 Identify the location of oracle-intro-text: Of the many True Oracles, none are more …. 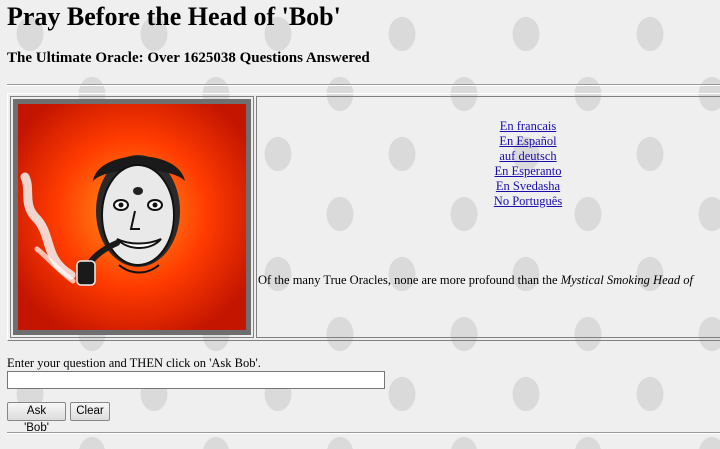
(409, 280).